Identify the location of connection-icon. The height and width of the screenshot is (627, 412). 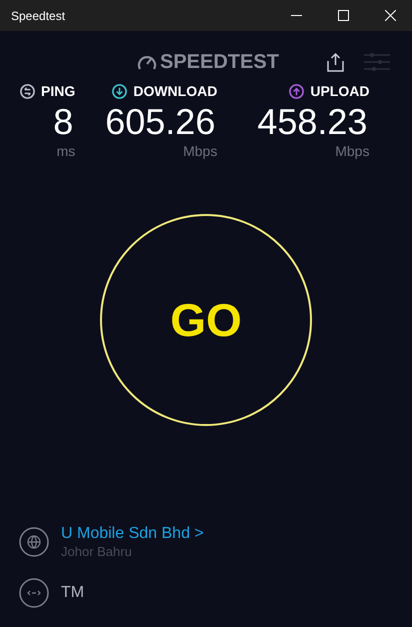
(34, 593).